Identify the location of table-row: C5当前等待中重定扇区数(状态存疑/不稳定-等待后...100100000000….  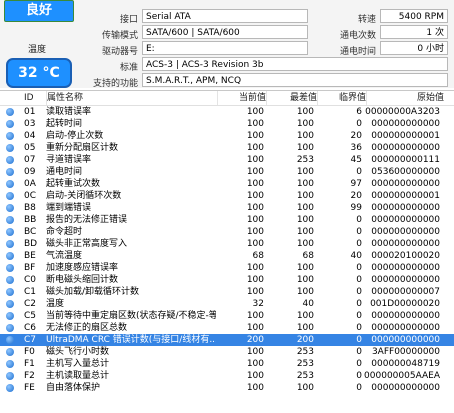
(227, 316).